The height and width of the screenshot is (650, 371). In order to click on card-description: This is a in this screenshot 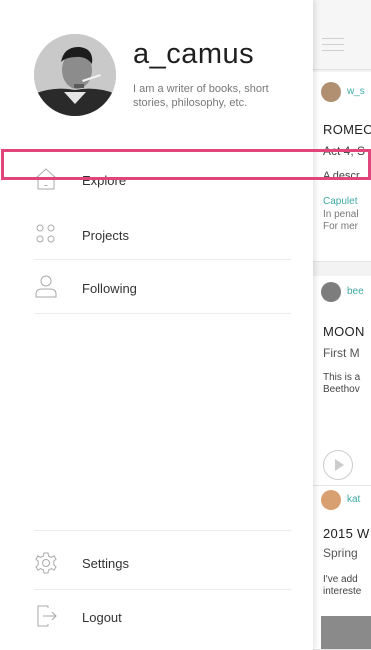, I will do `click(342, 377)`.